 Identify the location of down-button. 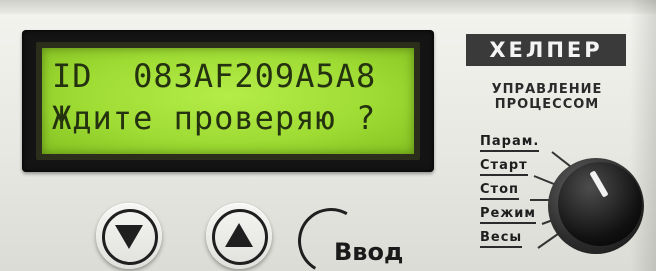
(129, 236).